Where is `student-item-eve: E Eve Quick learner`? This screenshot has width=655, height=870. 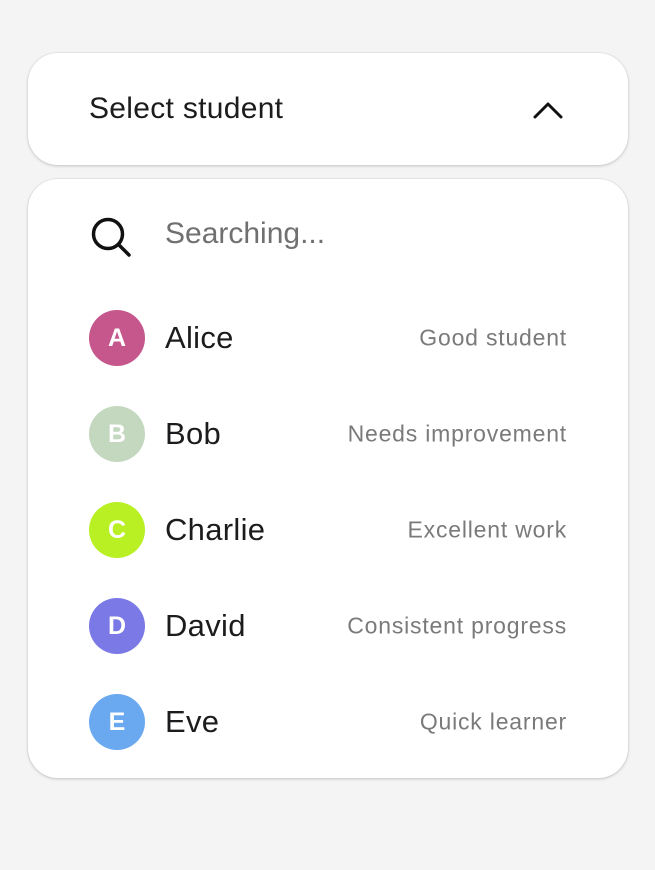 student-item-eve: E Eve Quick learner is located at coordinates (328, 722).